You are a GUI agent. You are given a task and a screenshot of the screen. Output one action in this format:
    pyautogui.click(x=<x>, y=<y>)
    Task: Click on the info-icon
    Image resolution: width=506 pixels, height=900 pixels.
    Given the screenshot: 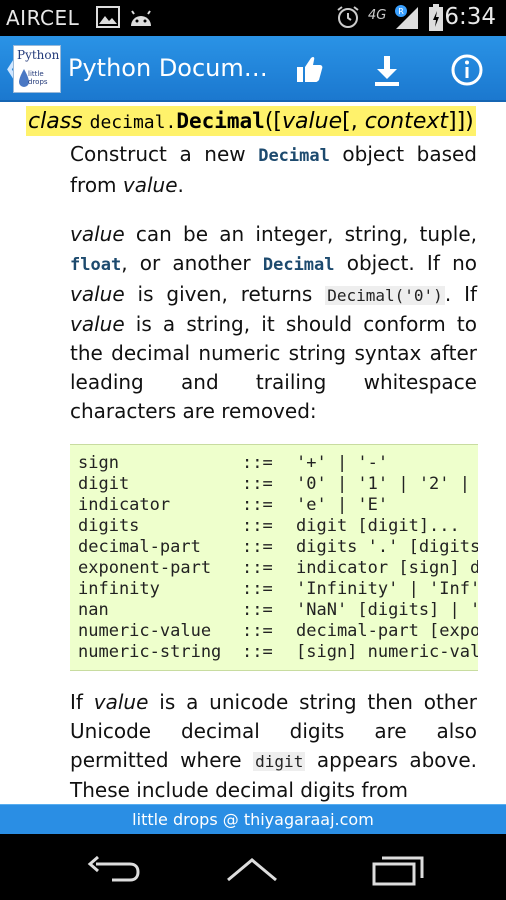 What is the action you would take?
    pyautogui.click(x=467, y=70)
    